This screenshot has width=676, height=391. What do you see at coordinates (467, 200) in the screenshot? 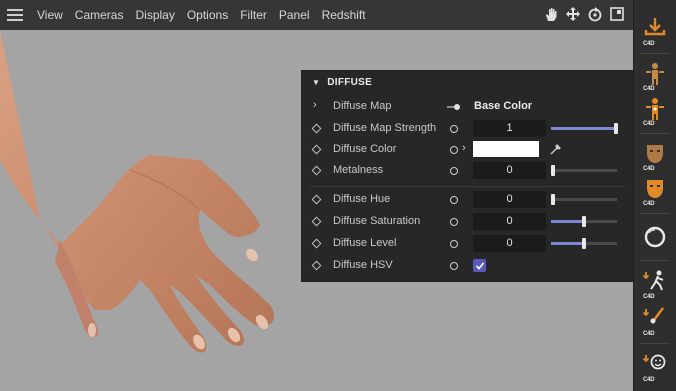
I see `row-diffuse-hue: Diffuse Hue 0` at bounding box center [467, 200].